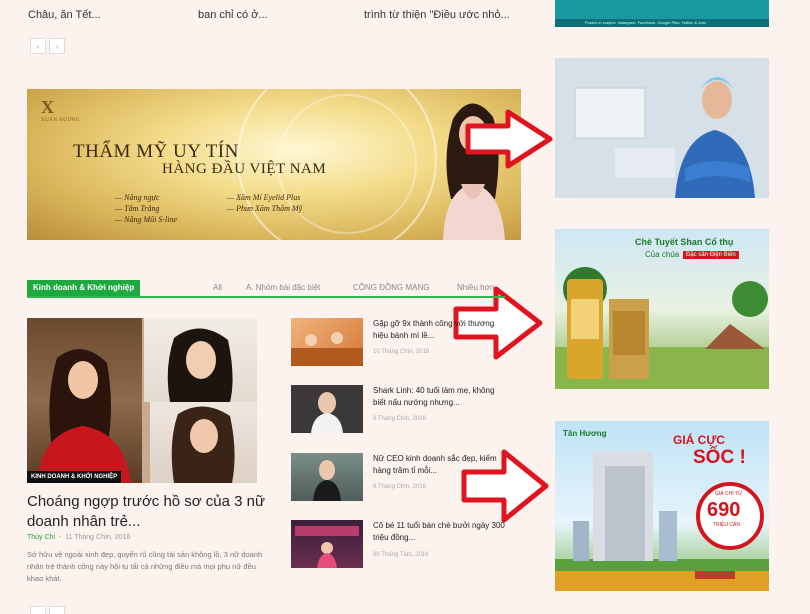 The width and height of the screenshot is (810, 614). What do you see at coordinates (217, 287) in the screenshot?
I see `tab-all: All` at bounding box center [217, 287].